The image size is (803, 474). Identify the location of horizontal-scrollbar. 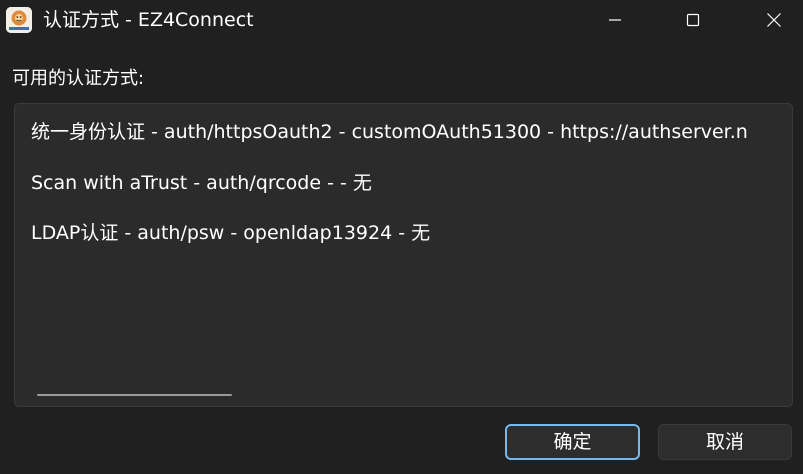
(134, 395).